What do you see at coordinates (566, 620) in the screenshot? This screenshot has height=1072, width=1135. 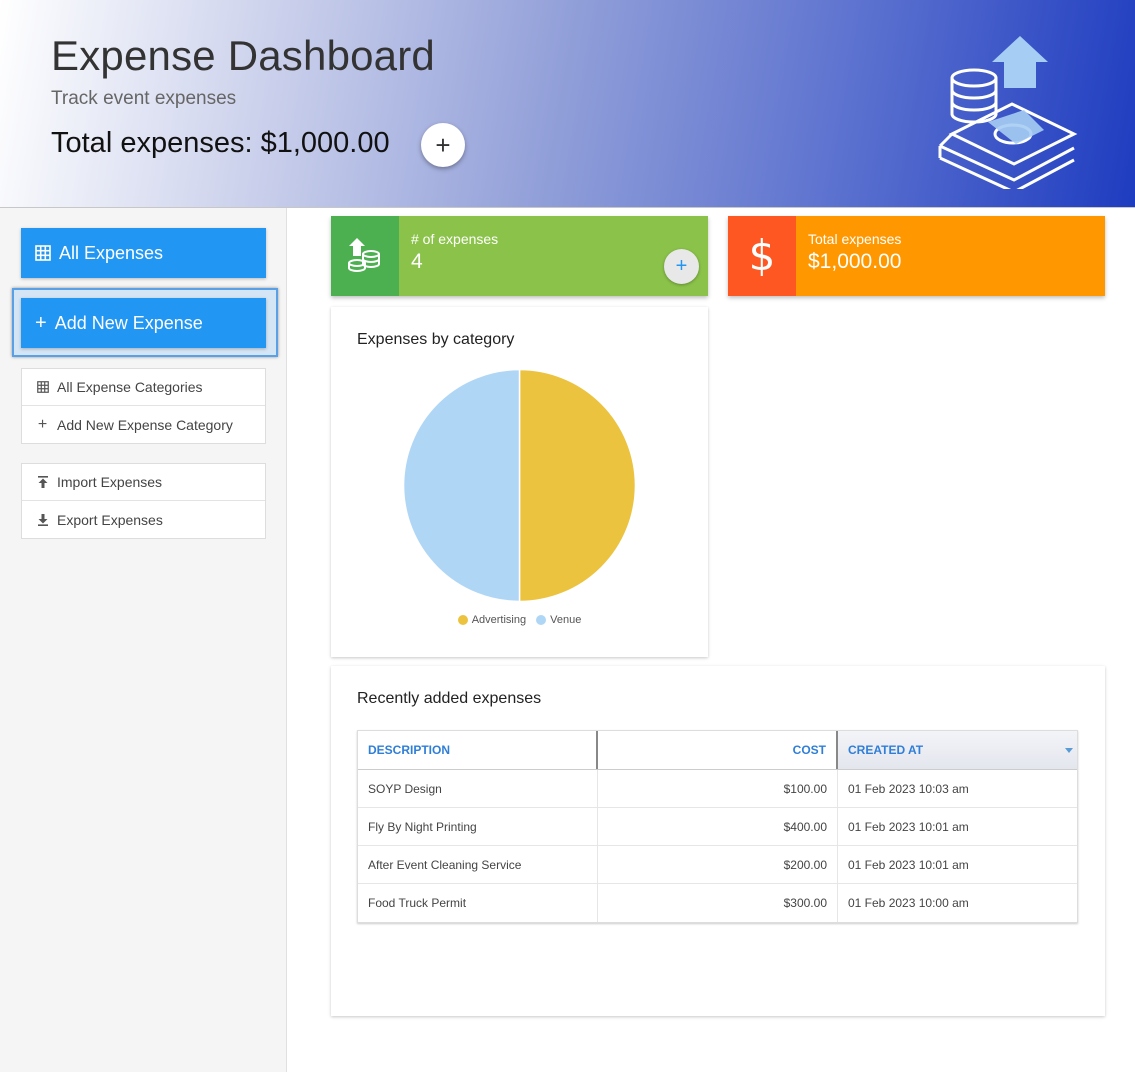 I see `legend-label: Venue` at bounding box center [566, 620].